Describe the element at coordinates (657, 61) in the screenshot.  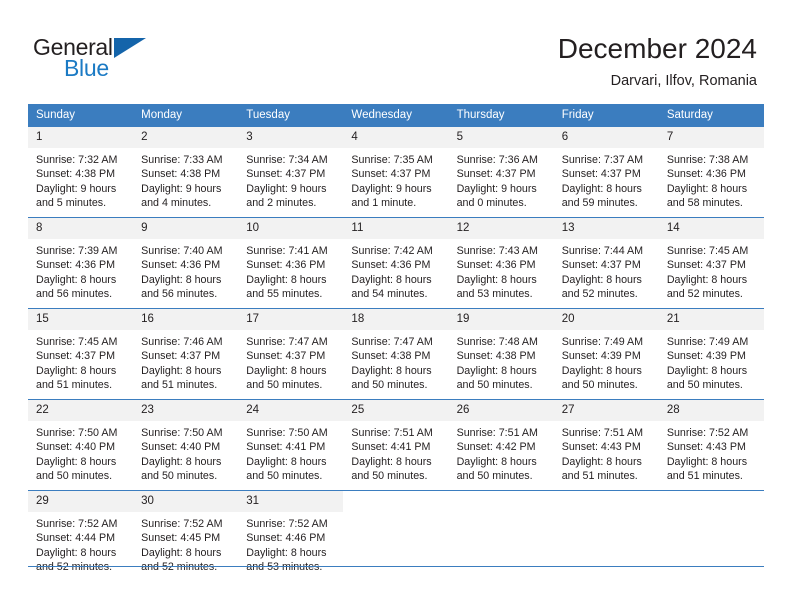
I see `title-block: December 2024 Darvari, Ilfov, Romania` at that location.